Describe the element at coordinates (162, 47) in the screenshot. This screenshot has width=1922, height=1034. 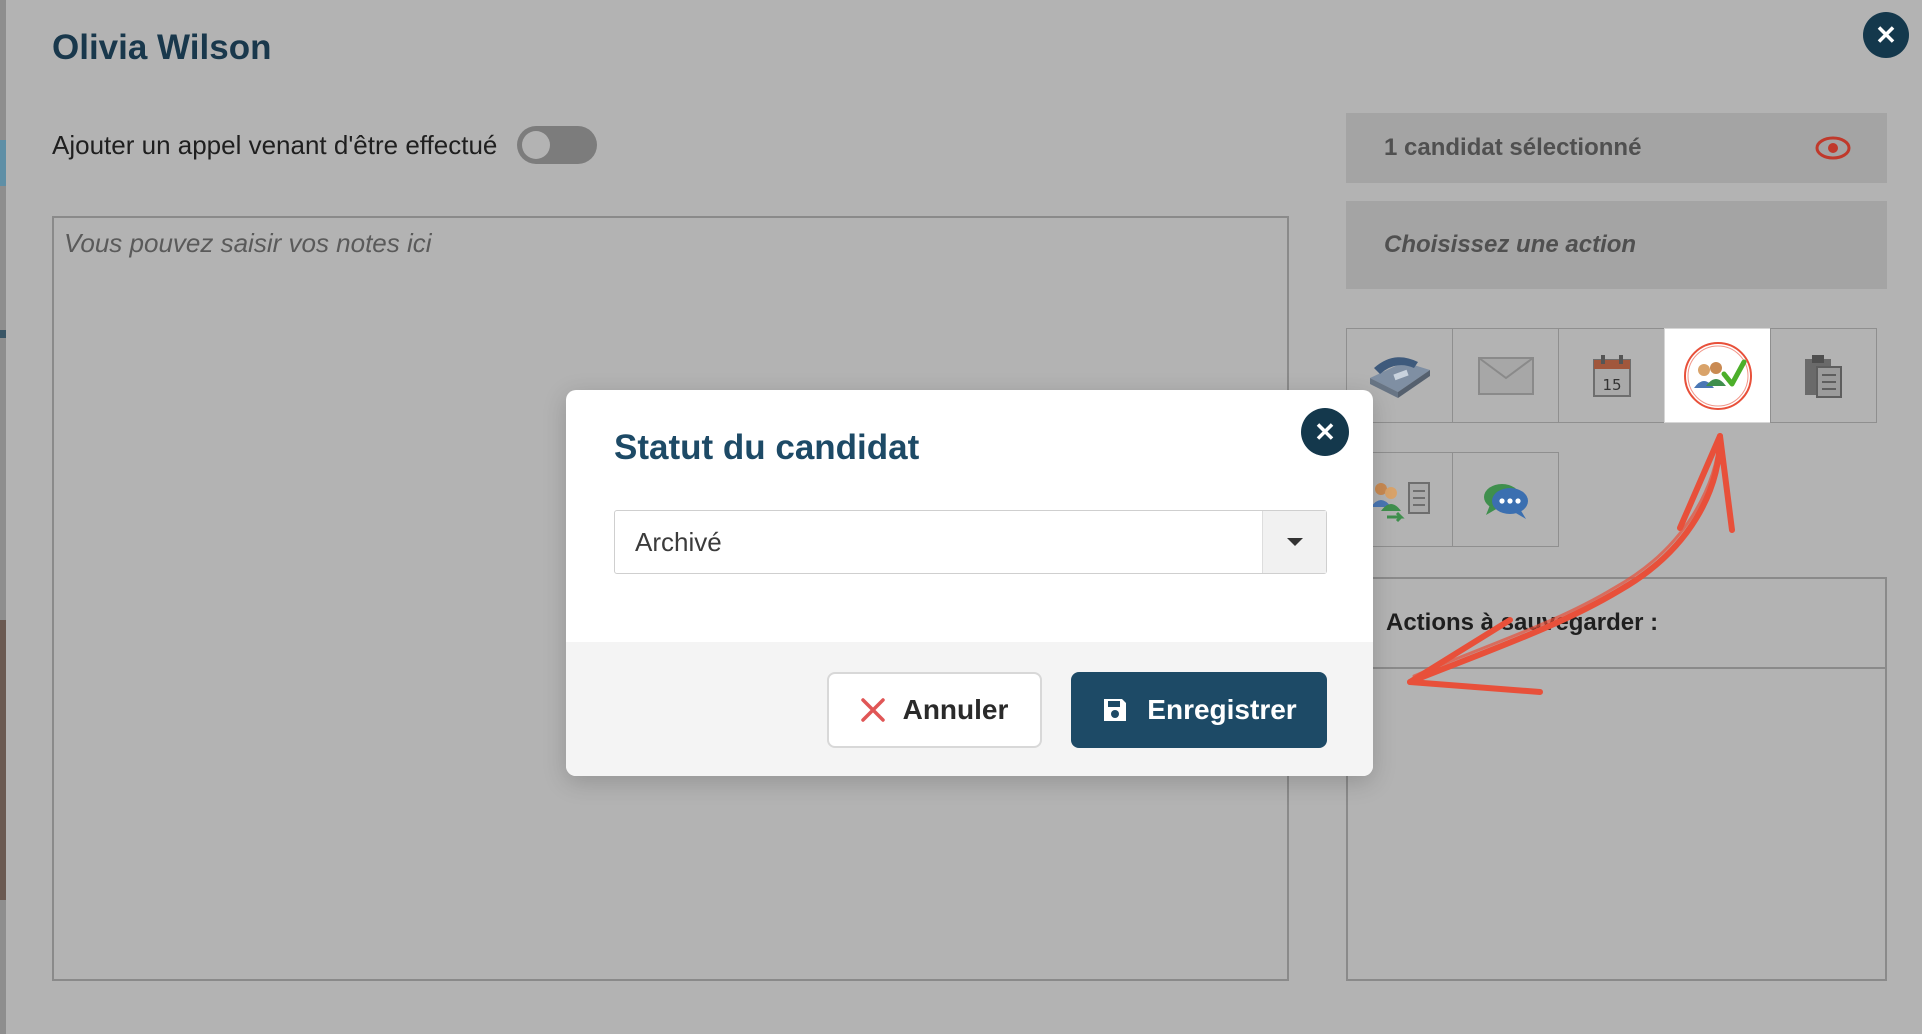
I see `candidate-name-title: Olivia Wilson` at that location.